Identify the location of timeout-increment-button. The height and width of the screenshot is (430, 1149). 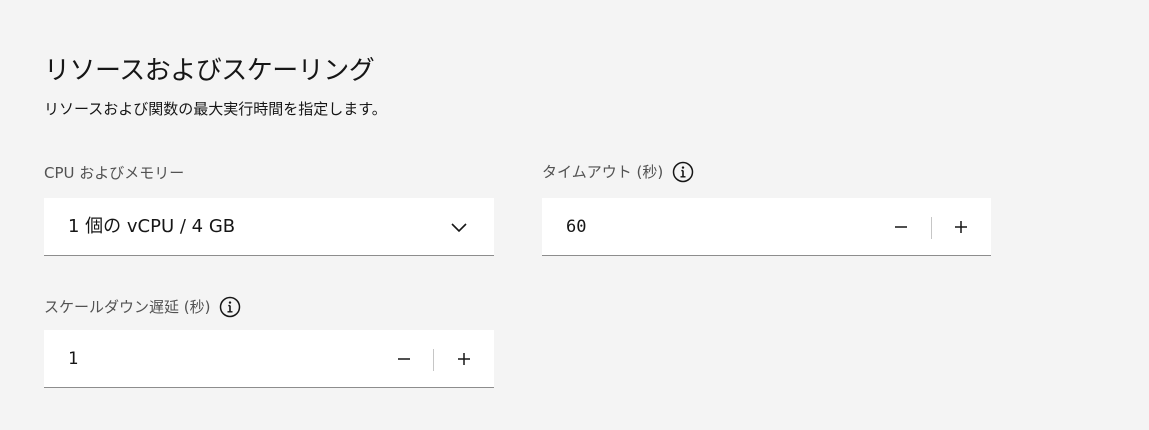
(961, 227).